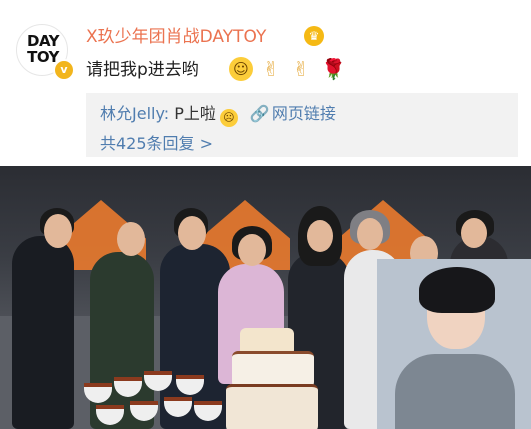  I want to click on avatar-logo-text: DAY, so click(43, 41).